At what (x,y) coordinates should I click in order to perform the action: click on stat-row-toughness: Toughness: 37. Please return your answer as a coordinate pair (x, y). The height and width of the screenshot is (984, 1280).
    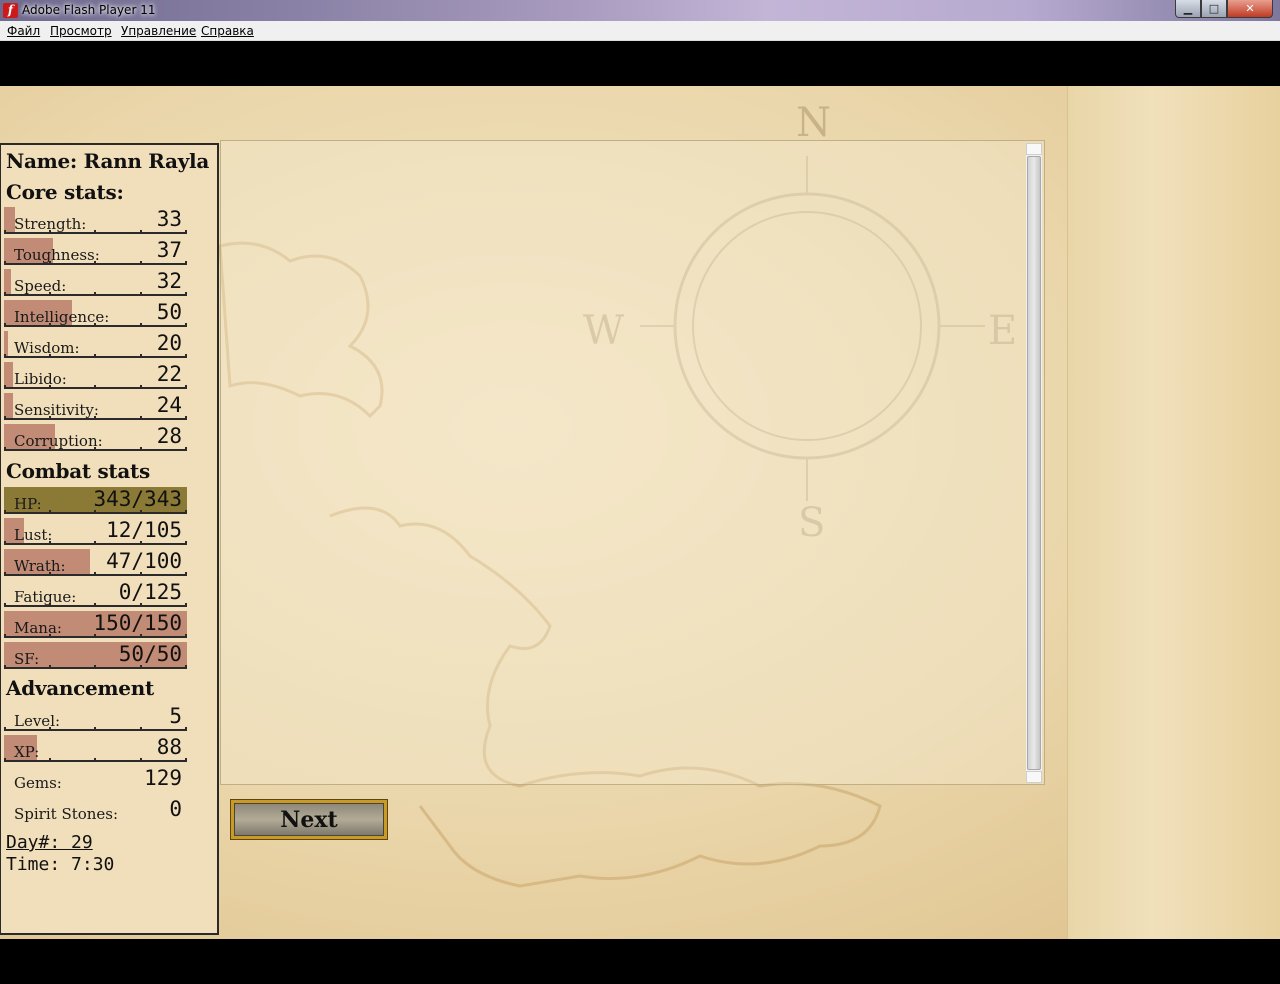
    Looking at the image, I should click on (95, 250).